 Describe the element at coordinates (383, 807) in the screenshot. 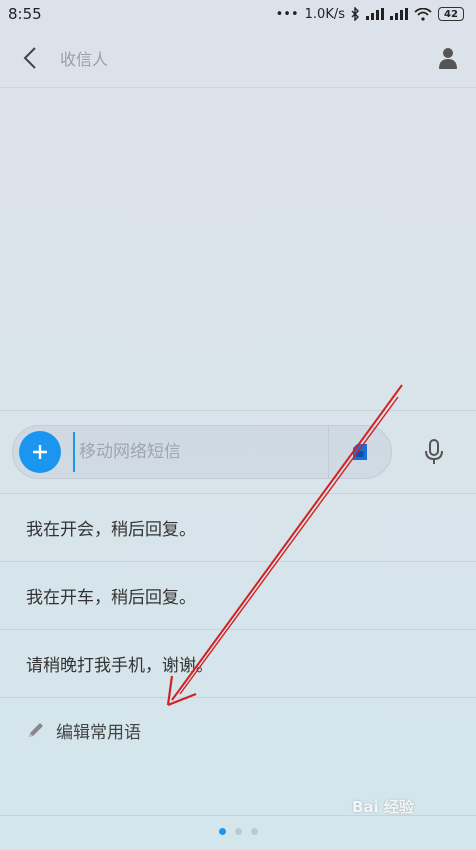

I see `baidu-watermark: Bai 经验` at that location.